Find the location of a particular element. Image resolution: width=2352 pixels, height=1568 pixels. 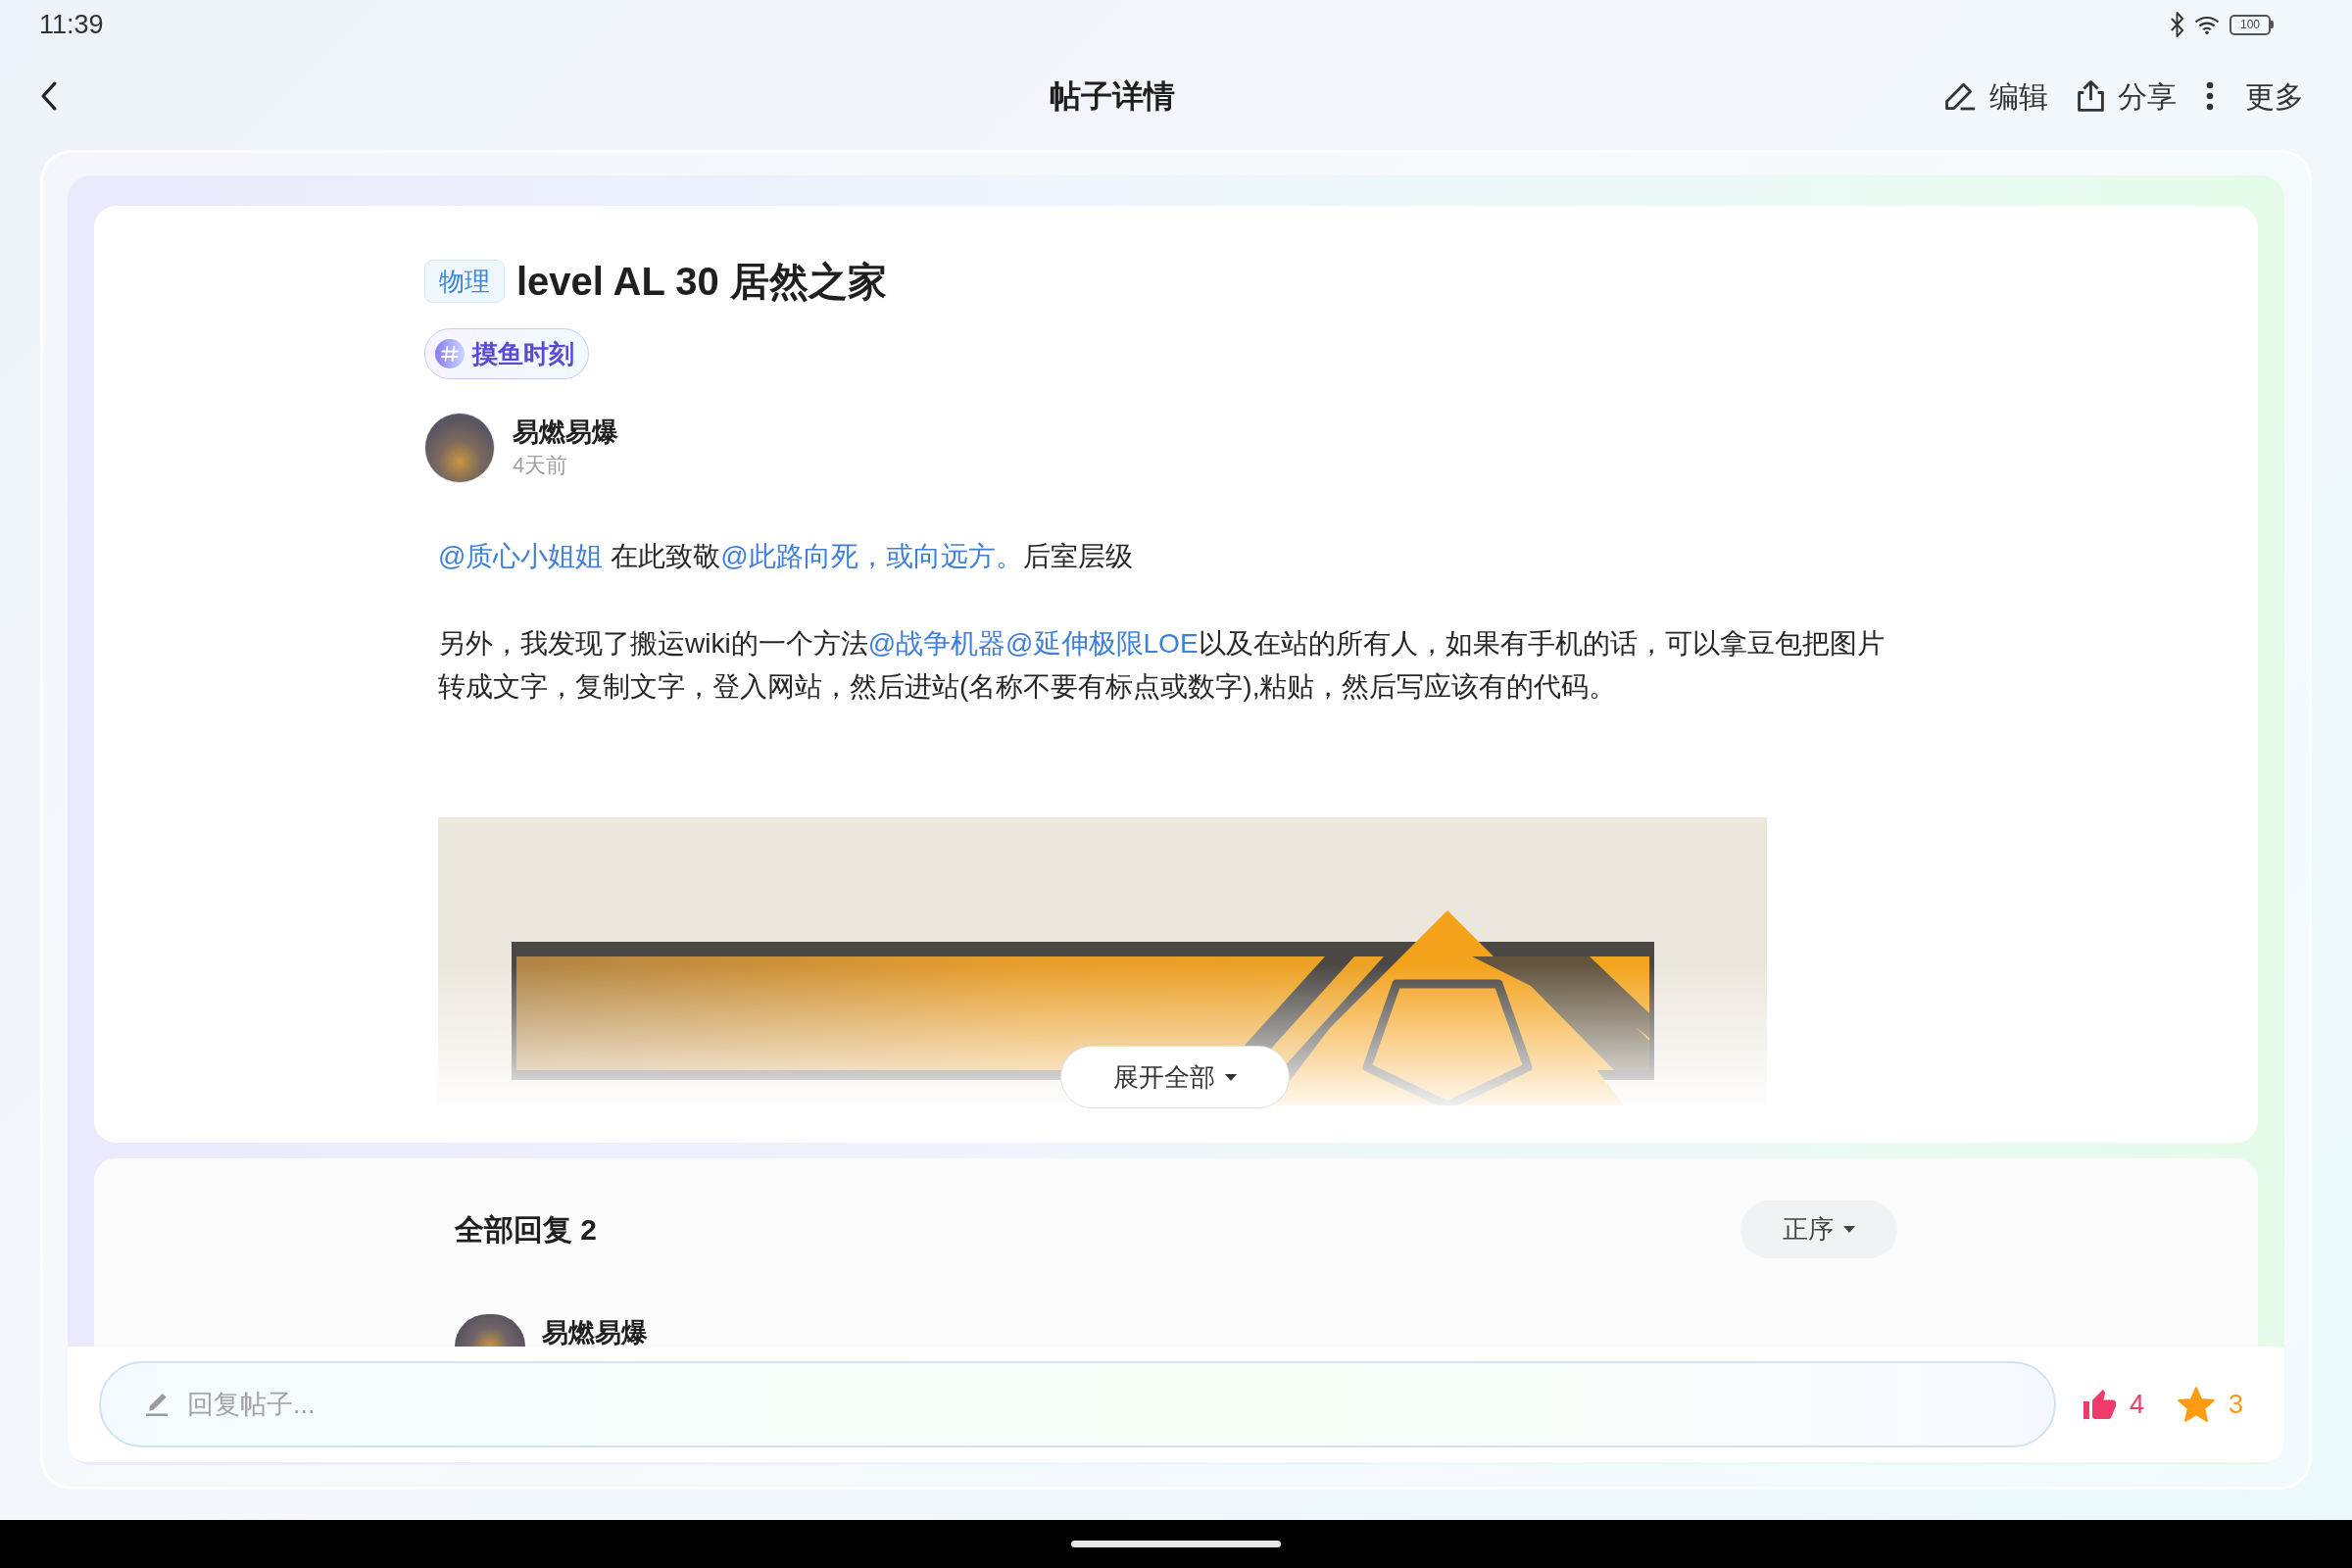

mention-link: @延伸极限LOE is located at coordinates (1102, 643).